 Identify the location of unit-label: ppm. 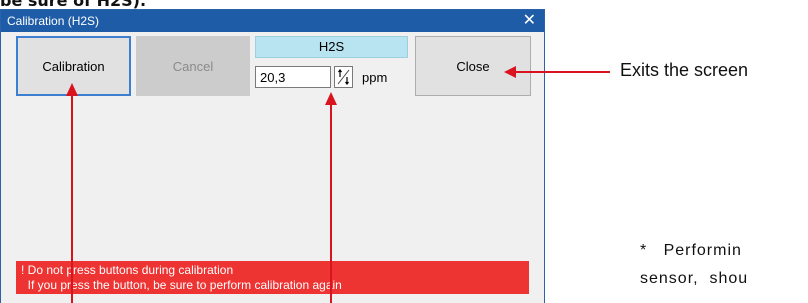
(375, 77).